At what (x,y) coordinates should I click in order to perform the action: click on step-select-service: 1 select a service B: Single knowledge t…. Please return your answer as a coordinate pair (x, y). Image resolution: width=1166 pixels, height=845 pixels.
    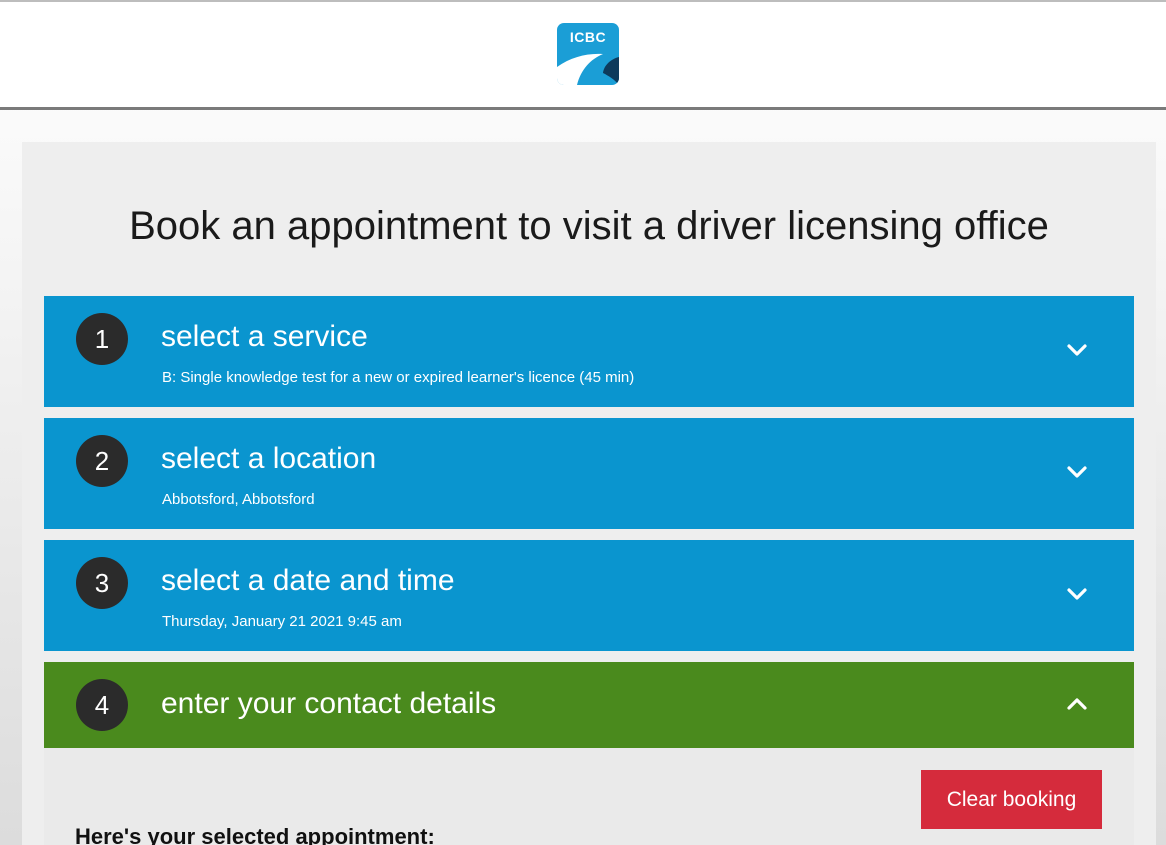
    Looking at the image, I should click on (589, 351).